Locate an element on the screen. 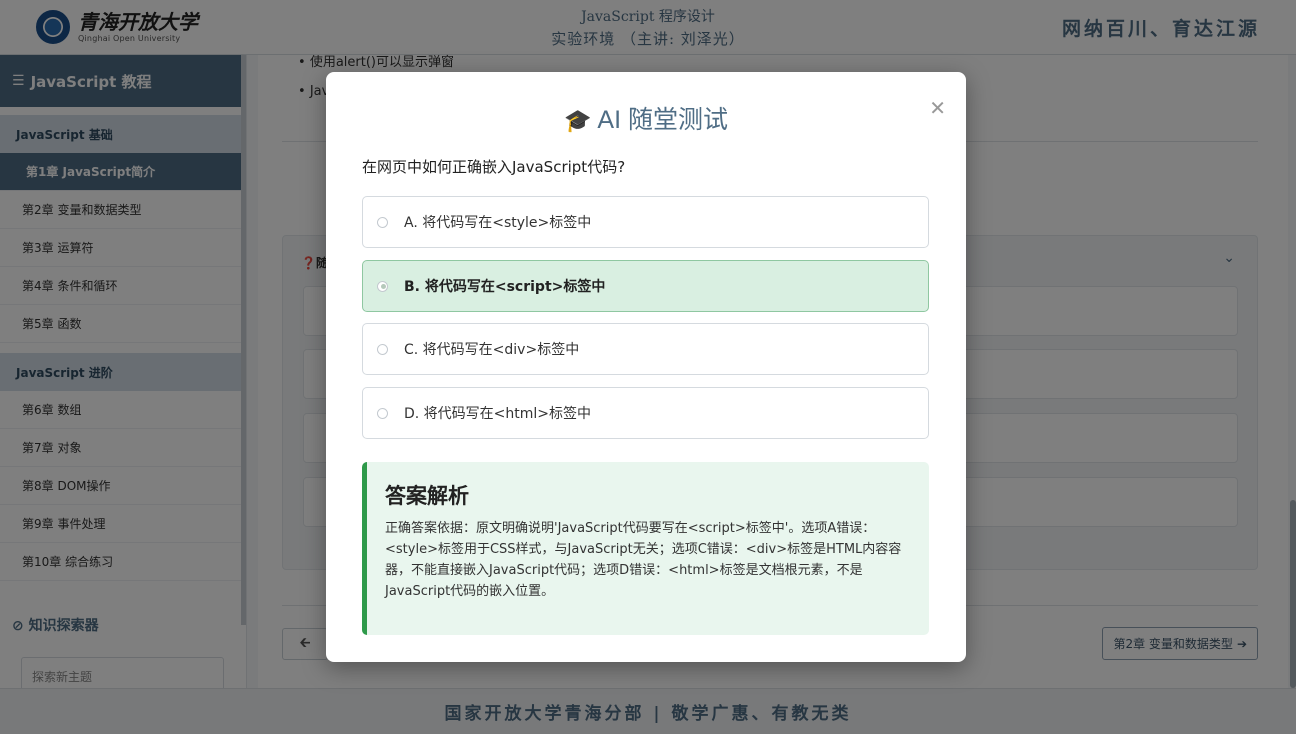 The image size is (1296, 734). modal-title-label: AI 随堂测试 is located at coordinates (662, 120).